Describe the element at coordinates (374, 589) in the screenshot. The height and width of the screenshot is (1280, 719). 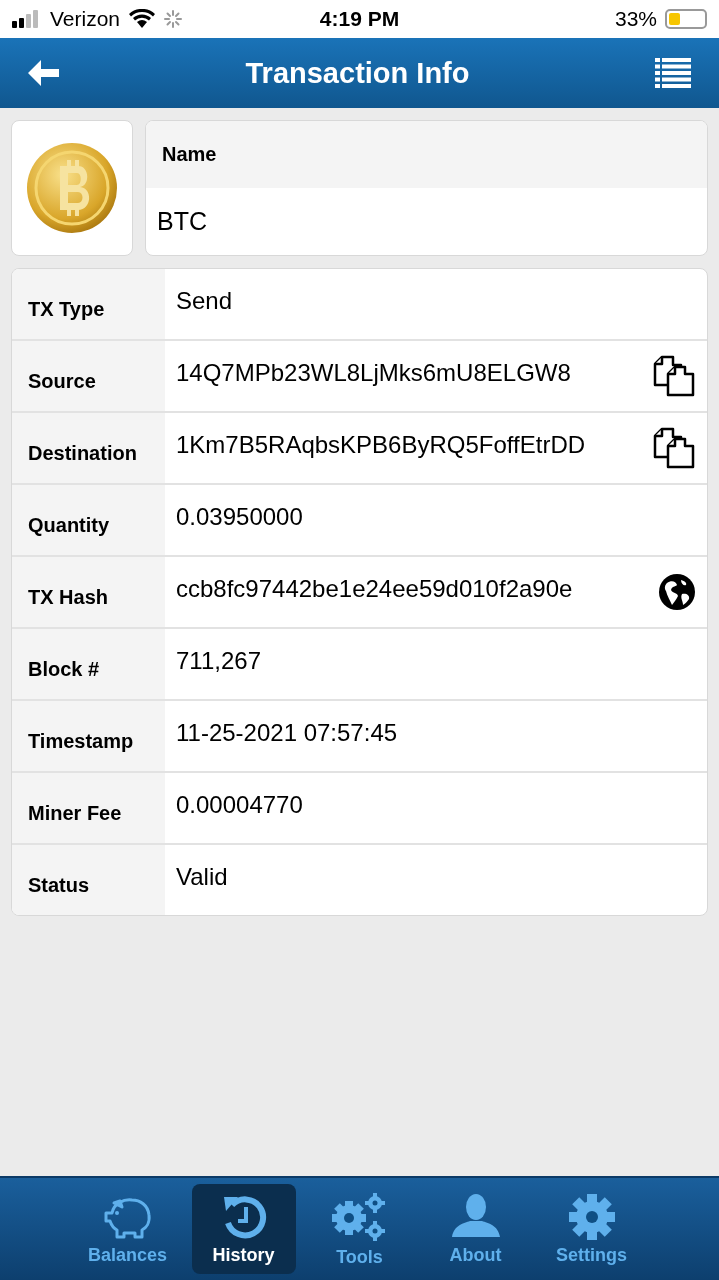
I see `field-value: ccb8fc97442be1e24ee59d010f2a90e` at that location.